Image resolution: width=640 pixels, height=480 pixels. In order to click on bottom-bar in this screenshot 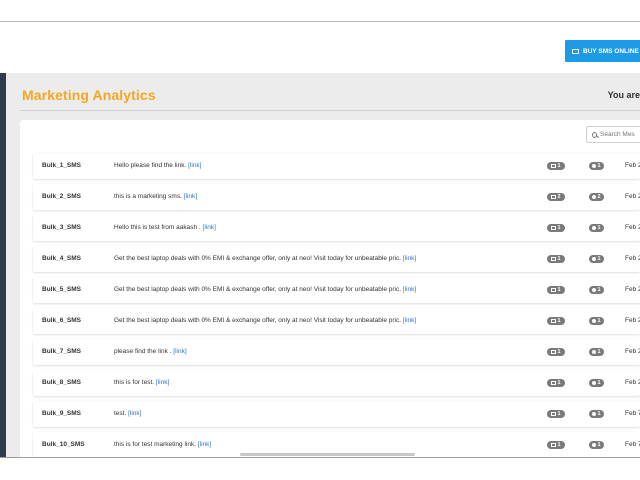, I will do `click(320, 468)`.